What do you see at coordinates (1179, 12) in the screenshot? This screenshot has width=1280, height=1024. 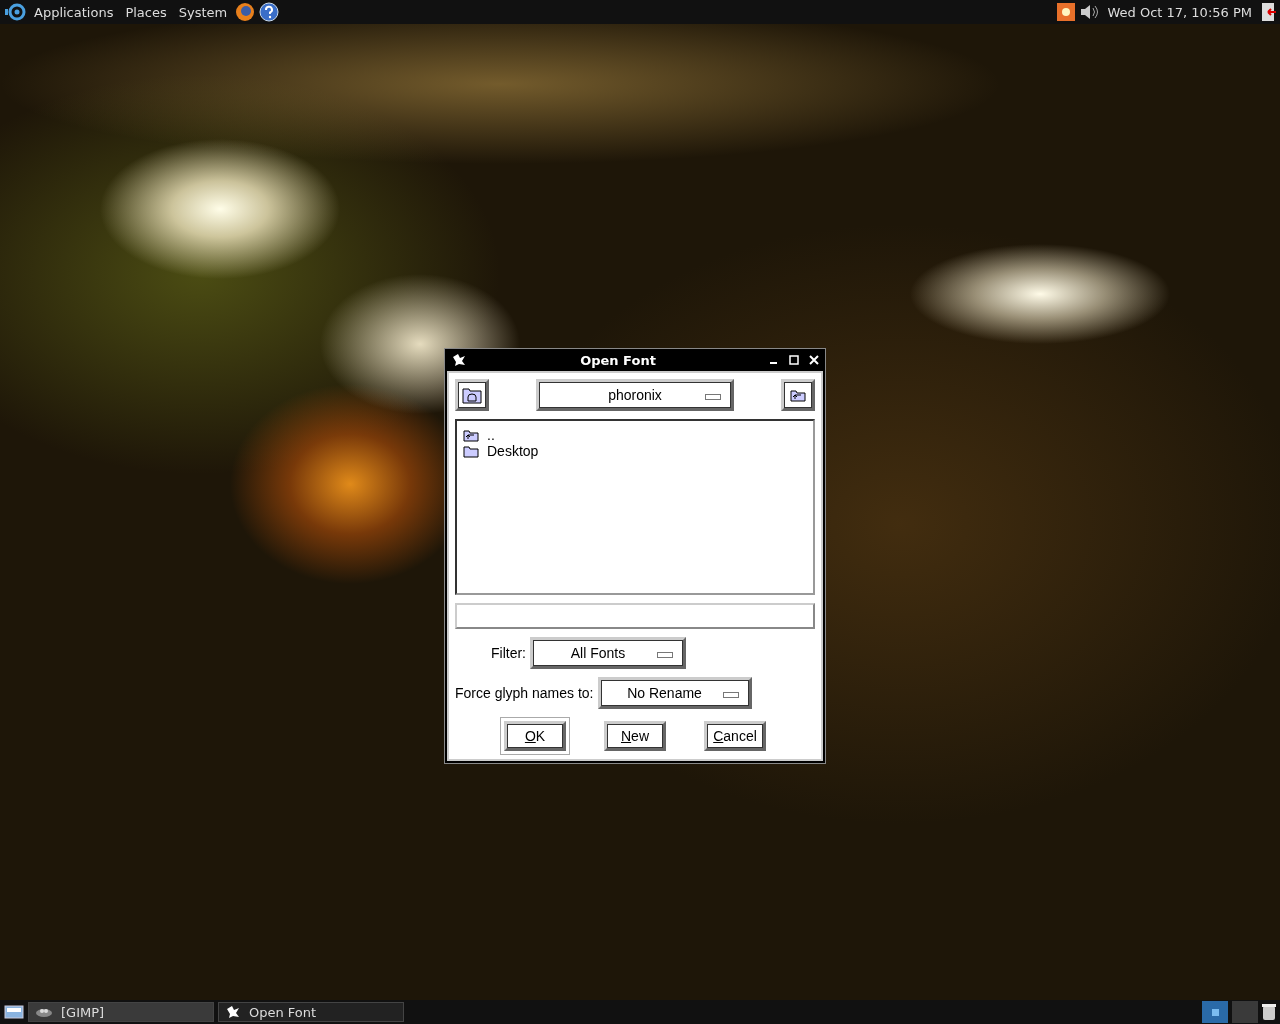 I see `clock: Wed Oct 17, 10:56 PM` at bounding box center [1179, 12].